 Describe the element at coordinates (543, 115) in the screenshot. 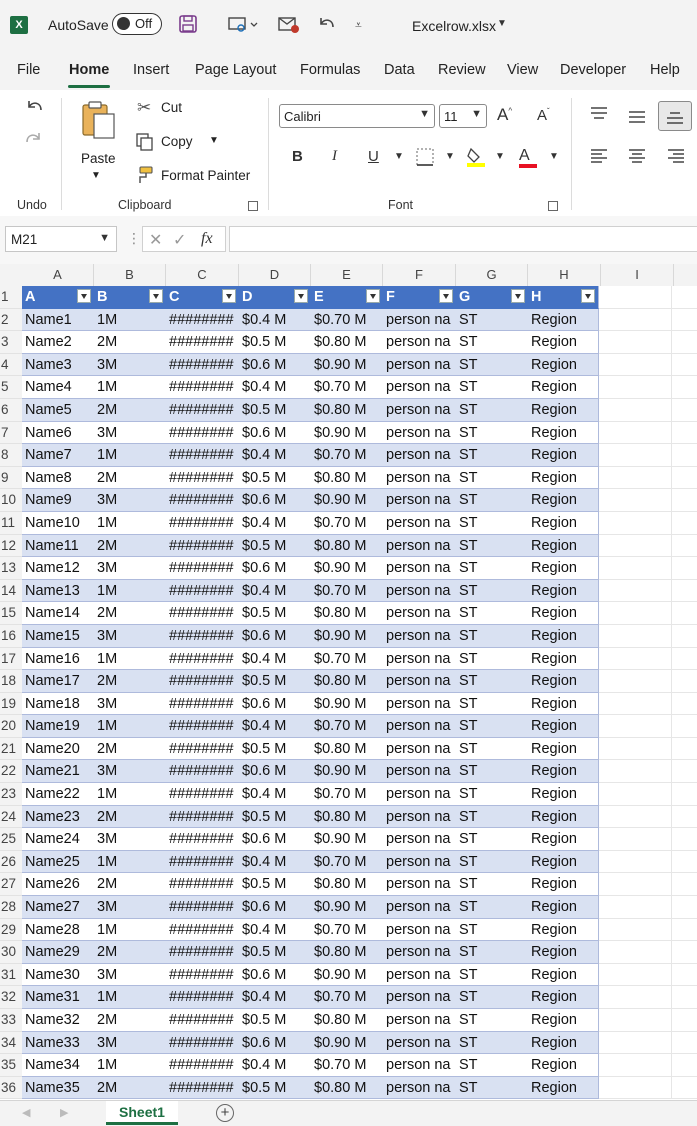

I see `decrease-font-icon: Aˇ` at that location.